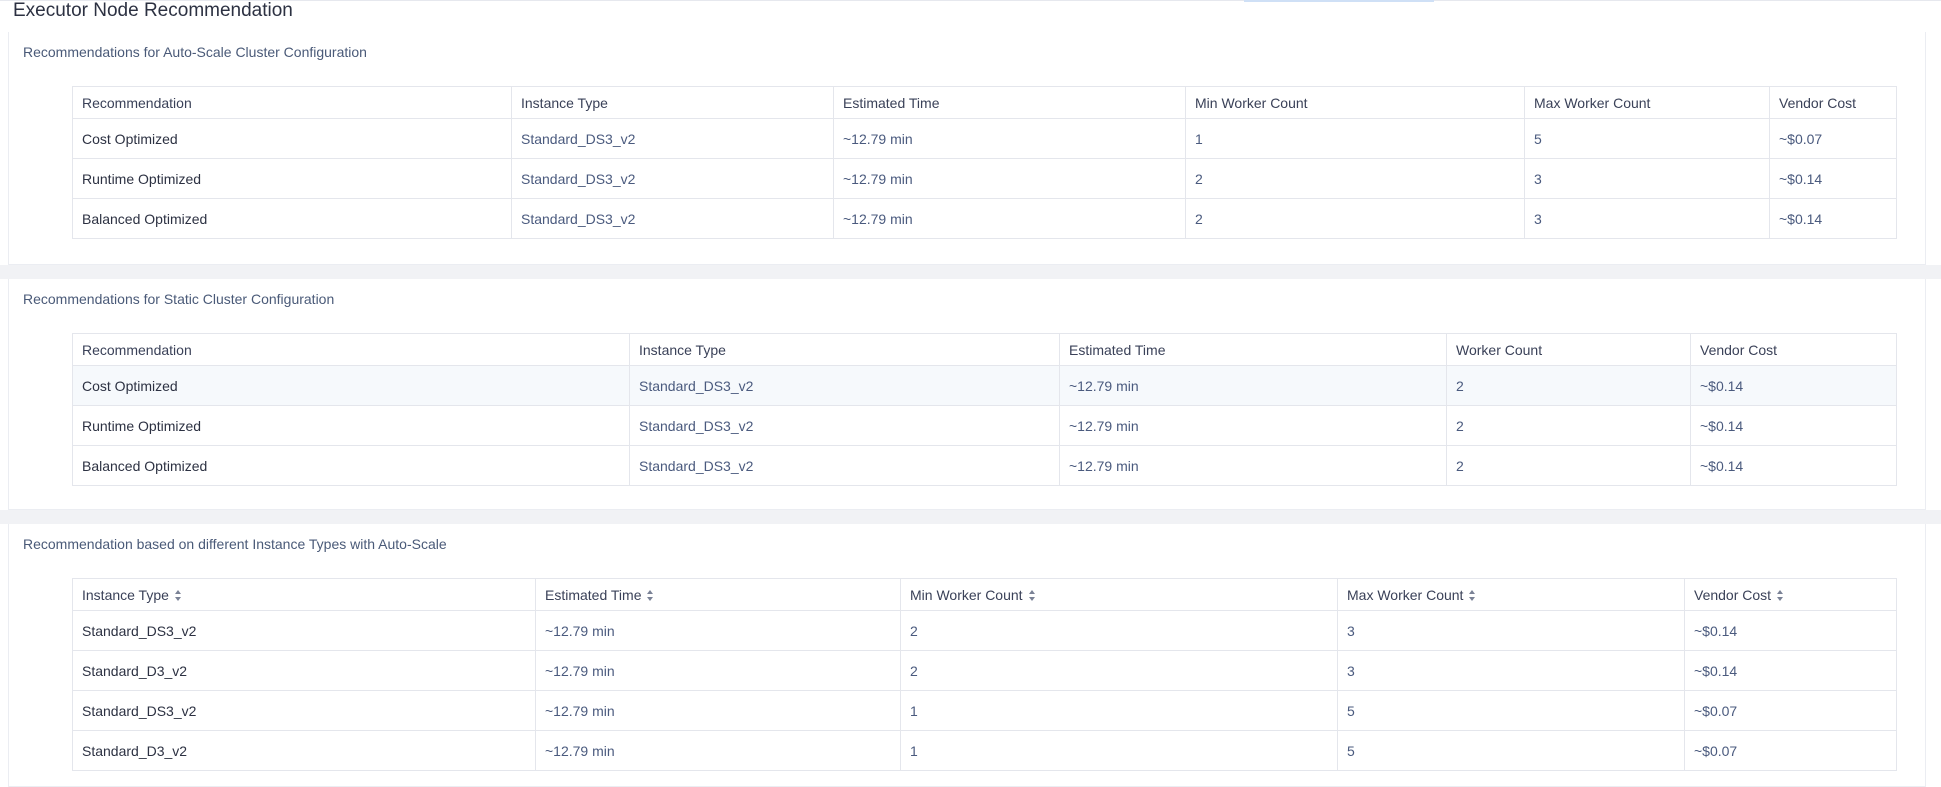  I want to click on table-row: Standard_DS3_v2 ~12.79 min 1 5 ~$0.07, so click(984, 710).